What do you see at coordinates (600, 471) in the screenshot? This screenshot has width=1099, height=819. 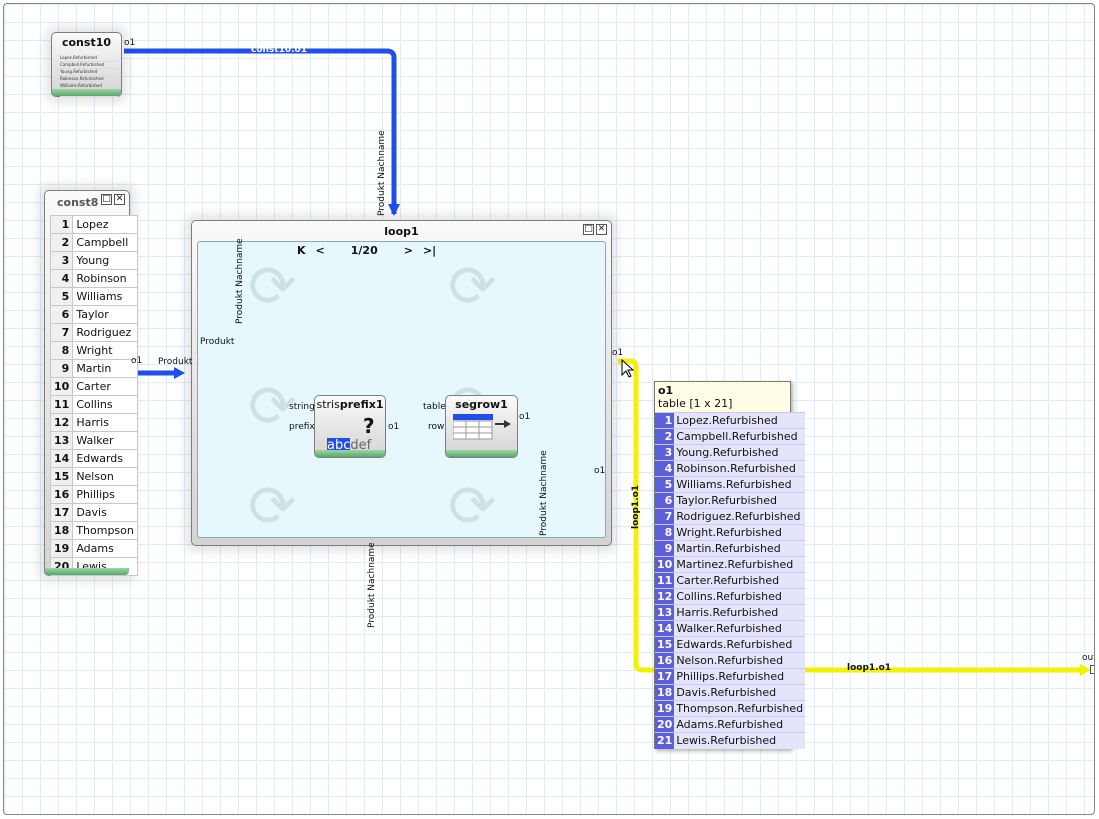 I see `loop1-inner-out-label: o1` at bounding box center [600, 471].